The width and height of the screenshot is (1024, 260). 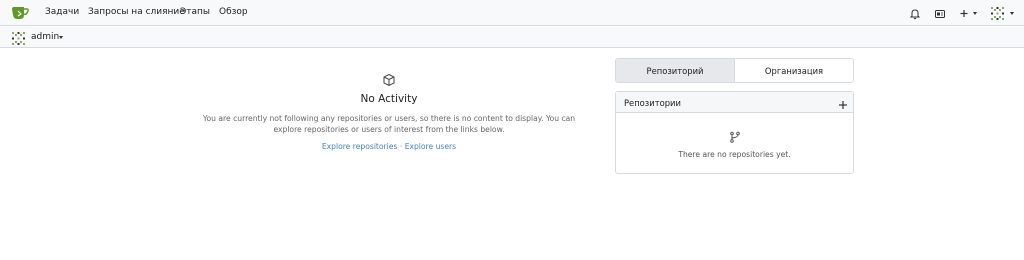 I want to click on inbox-icon, so click(x=940, y=13).